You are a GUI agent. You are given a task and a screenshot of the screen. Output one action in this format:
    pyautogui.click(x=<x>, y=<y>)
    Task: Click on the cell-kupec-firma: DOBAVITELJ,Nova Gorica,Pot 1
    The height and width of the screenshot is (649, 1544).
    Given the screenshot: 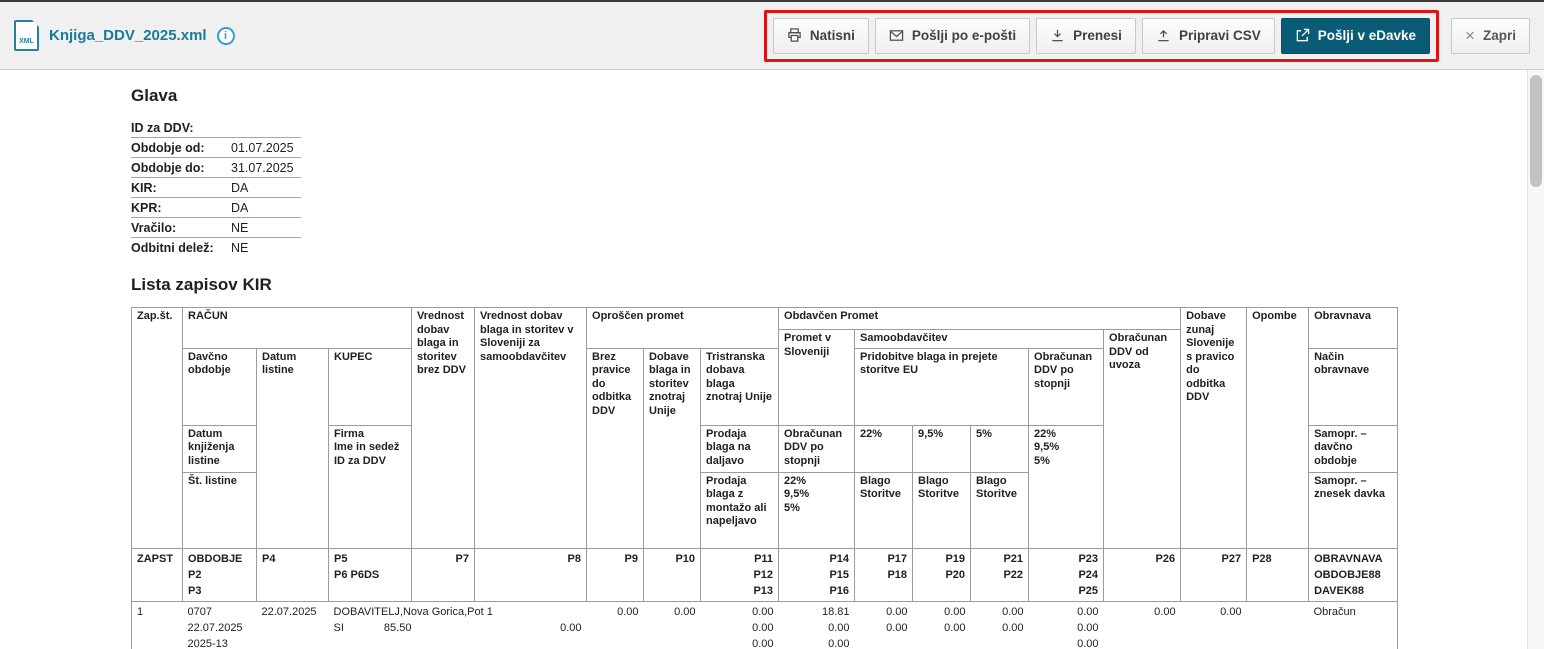 What is the action you would take?
    pyautogui.click(x=413, y=611)
    